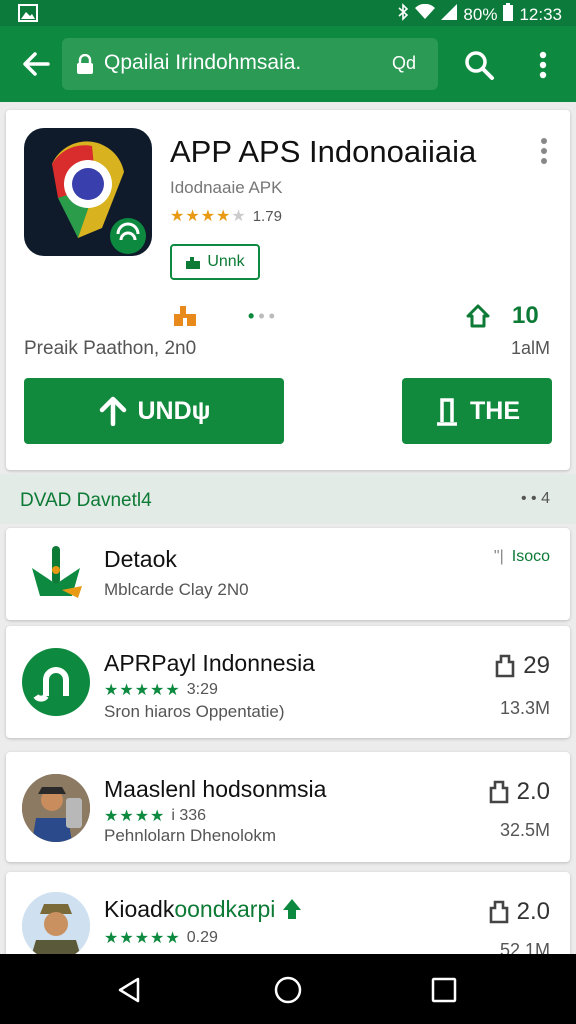 The image size is (576, 1024). What do you see at coordinates (535, 499) in the screenshot?
I see `section-more: • • 4` at bounding box center [535, 499].